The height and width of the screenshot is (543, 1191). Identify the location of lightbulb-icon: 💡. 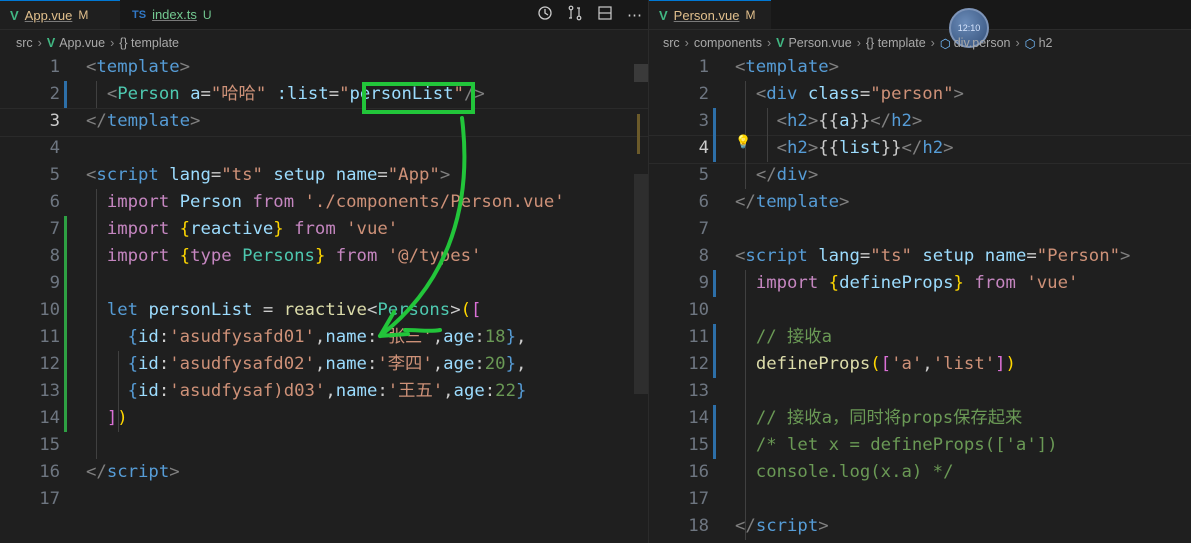
(743, 142).